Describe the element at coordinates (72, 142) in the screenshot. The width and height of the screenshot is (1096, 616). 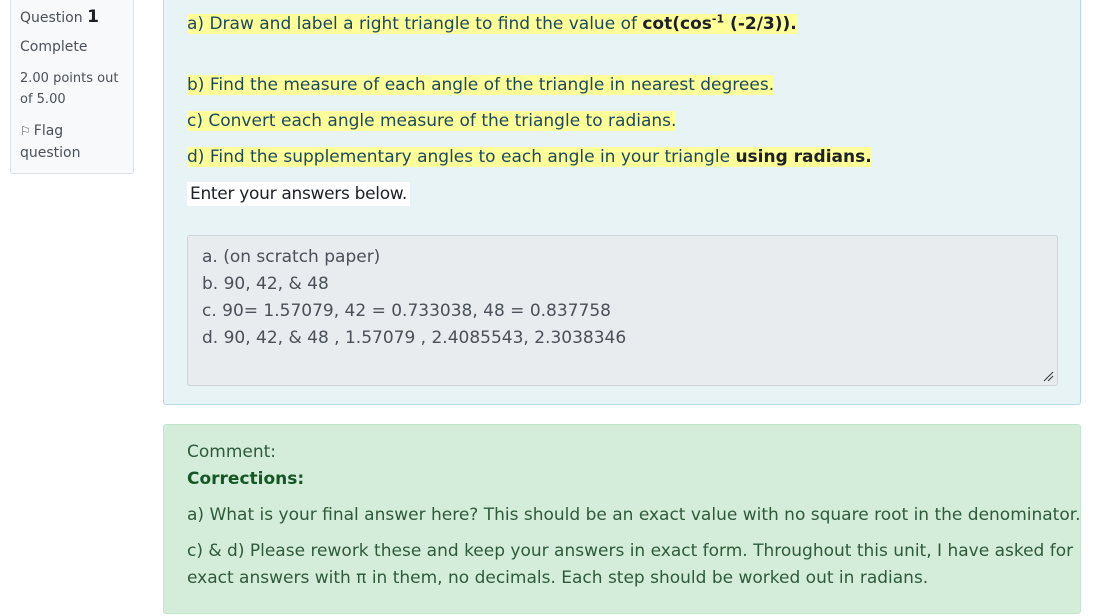
I see `flag-question-link: ⚐ Flag question` at that location.